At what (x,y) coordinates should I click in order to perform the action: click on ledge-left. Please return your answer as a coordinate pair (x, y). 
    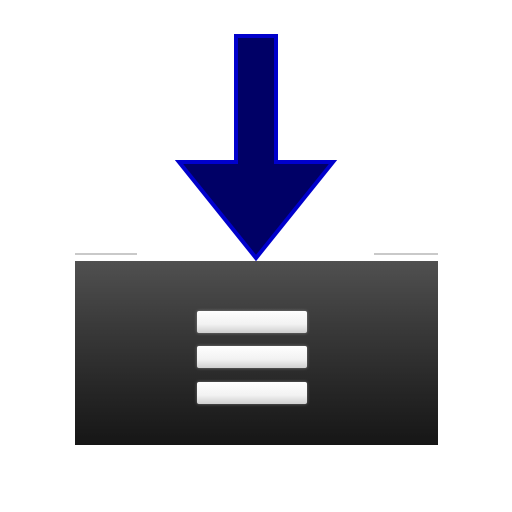
    Looking at the image, I should click on (106, 254).